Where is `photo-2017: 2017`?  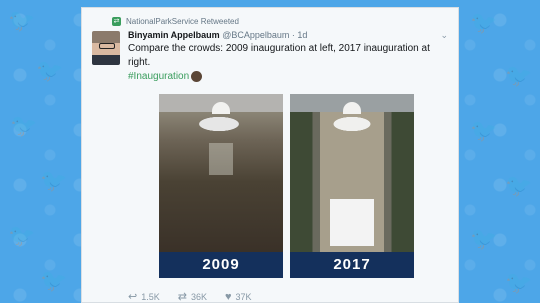
photo-2017: 2017 is located at coordinates (352, 186).